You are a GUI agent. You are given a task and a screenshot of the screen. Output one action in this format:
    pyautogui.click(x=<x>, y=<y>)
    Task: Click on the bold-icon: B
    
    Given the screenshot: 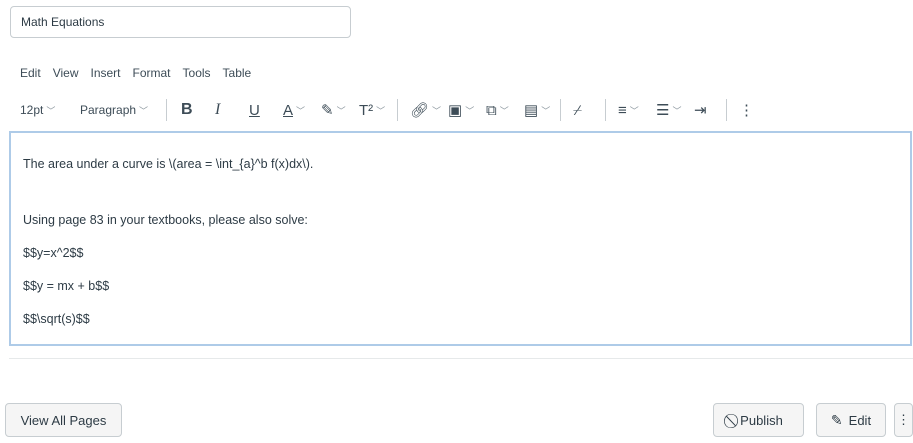 What is the action you would take?
    pyautogui.click(x=187, y=109)
    